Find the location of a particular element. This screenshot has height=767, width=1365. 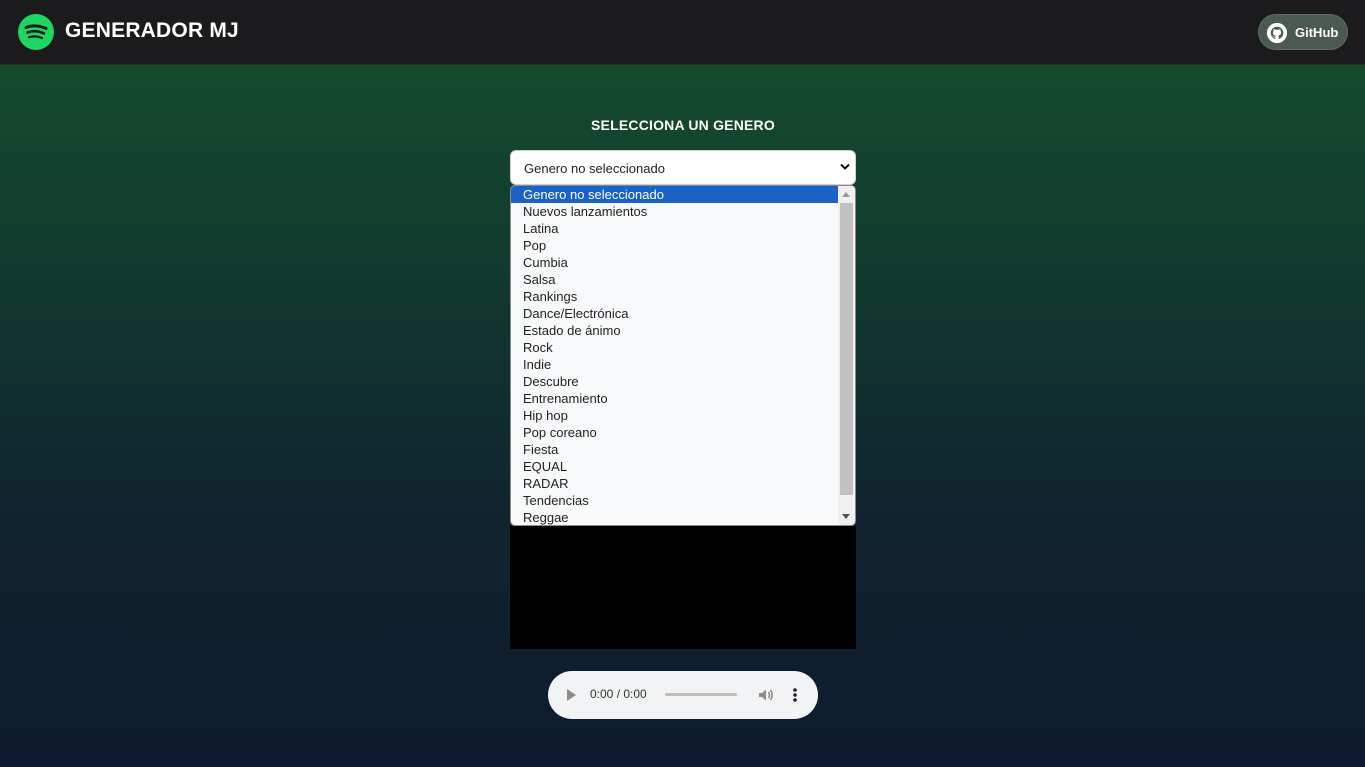

genre-option: Salsa is located at coordinates (674, 279).